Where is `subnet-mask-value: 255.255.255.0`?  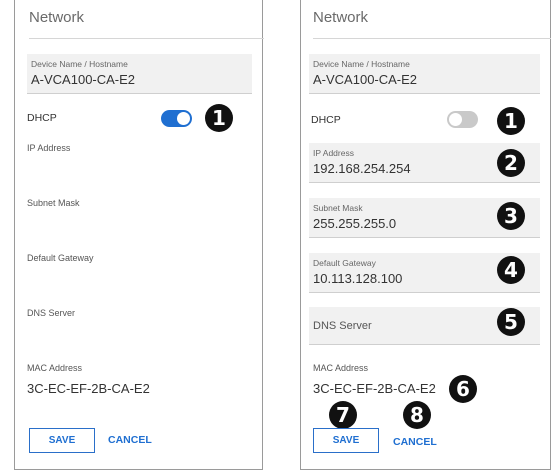 subnet-mask-value: 255.255.255.0 is located at coordinates (355, 223).